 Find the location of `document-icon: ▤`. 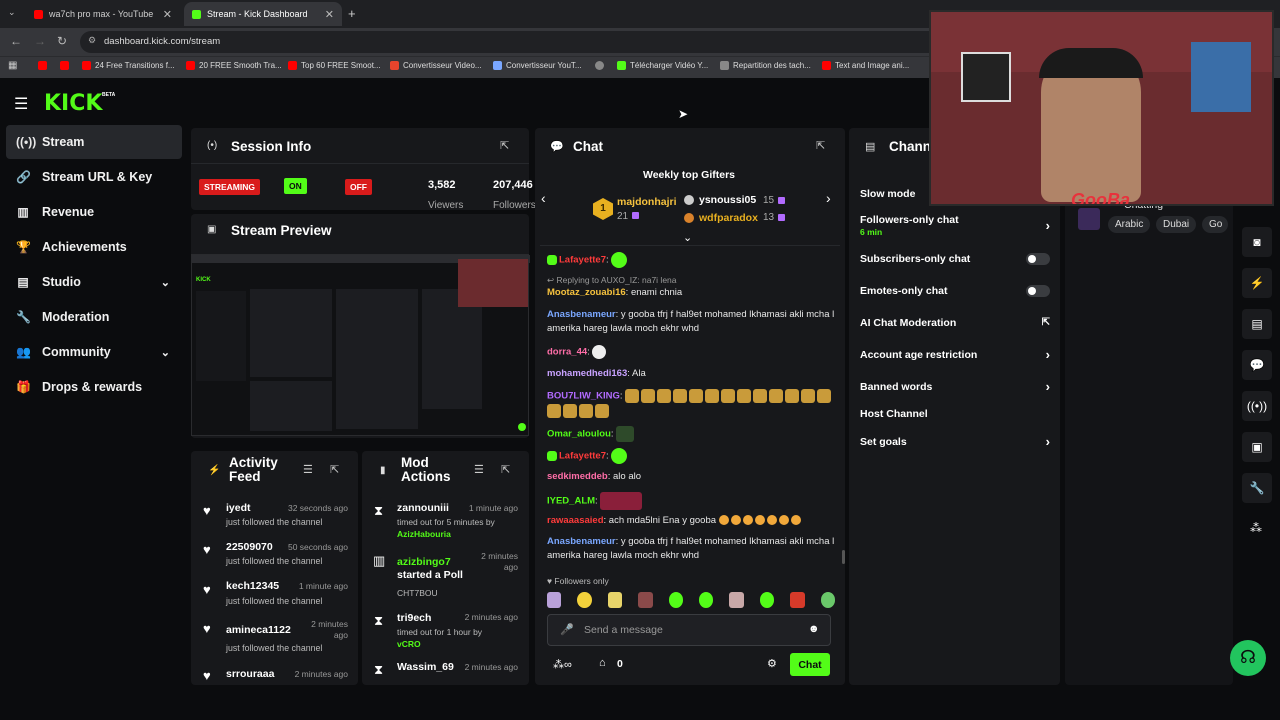

document-icon: ▤ is located at coordinates (1257, 324).